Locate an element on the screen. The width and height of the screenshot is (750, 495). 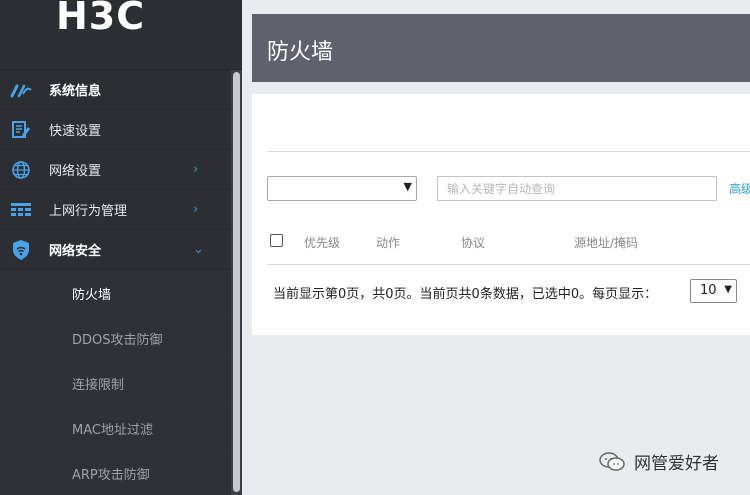
page-size-value: 10 is located at coordinates (708, 290).